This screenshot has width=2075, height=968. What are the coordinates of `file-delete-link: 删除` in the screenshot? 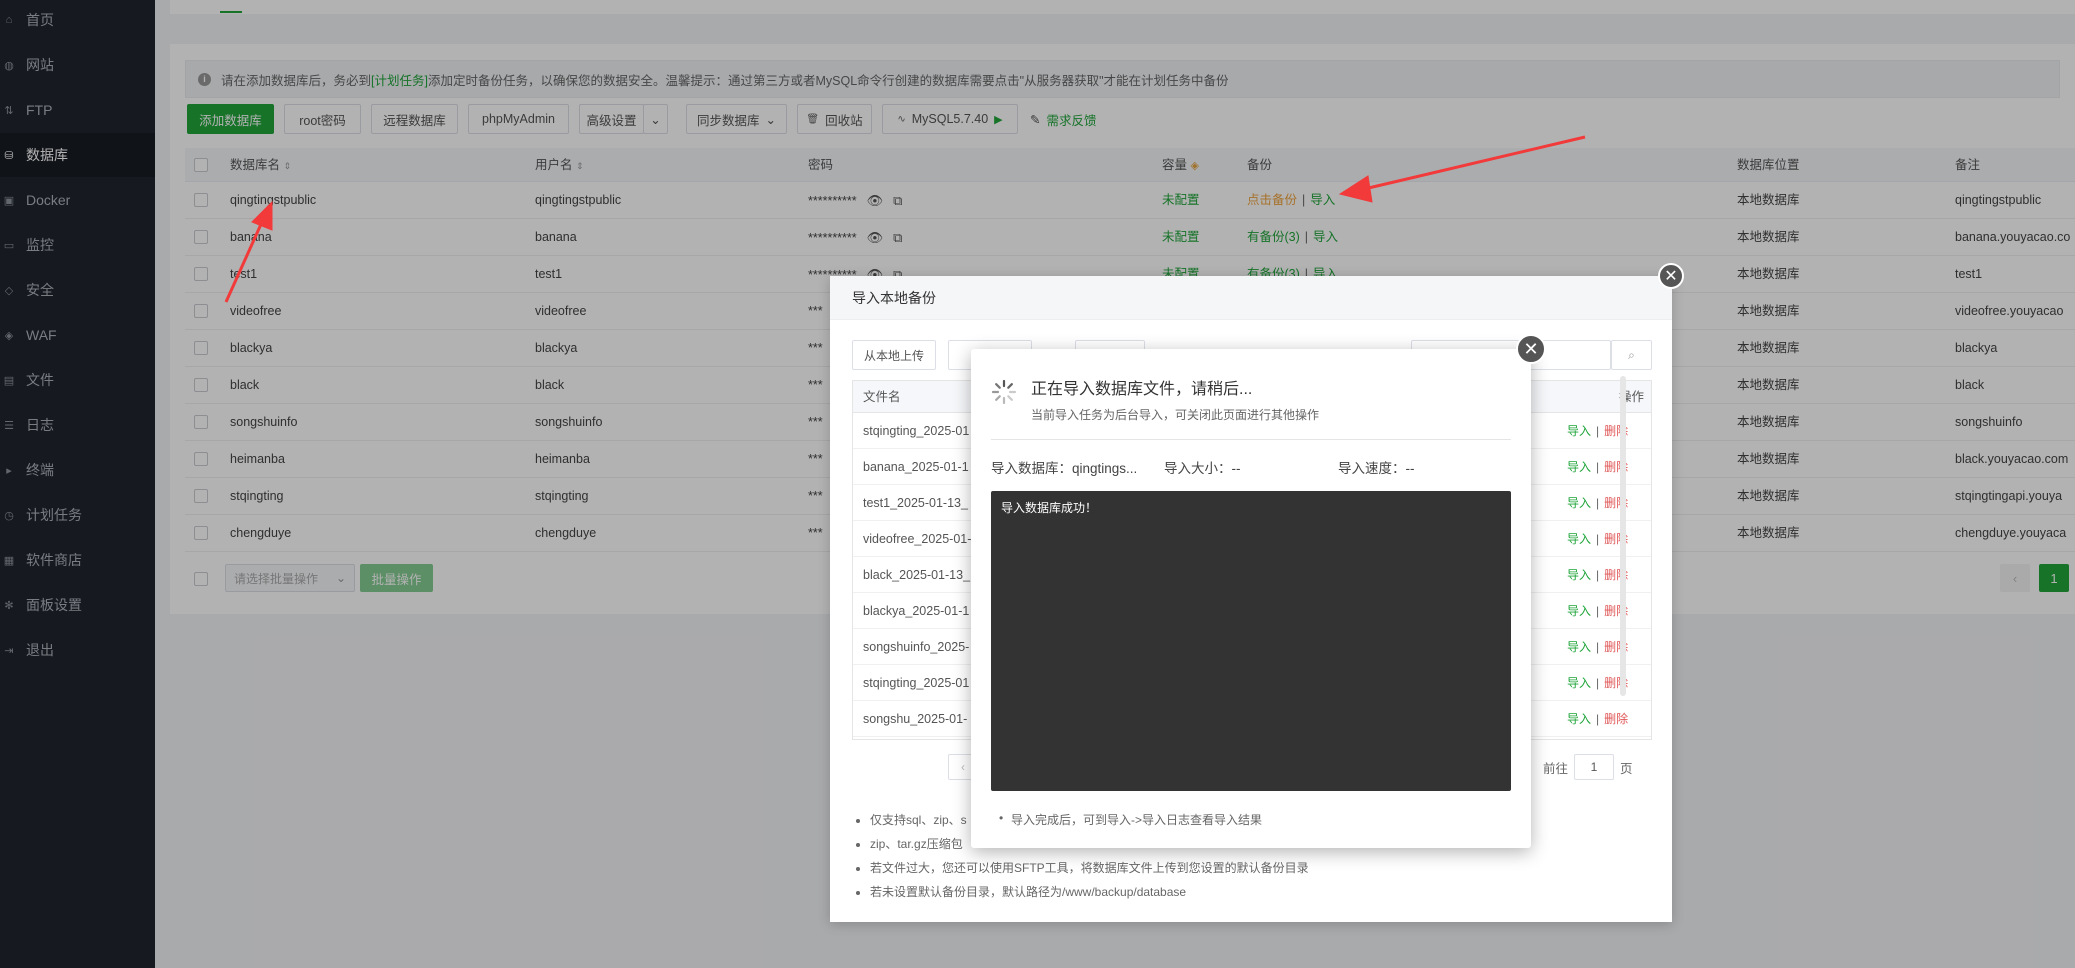 It's located at (1616, 719).